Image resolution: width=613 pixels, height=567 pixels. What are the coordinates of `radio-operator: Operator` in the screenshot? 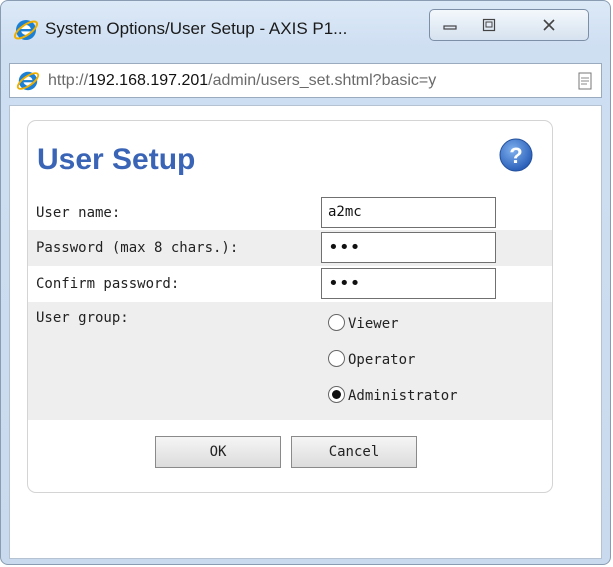 It's located at (371, 359).